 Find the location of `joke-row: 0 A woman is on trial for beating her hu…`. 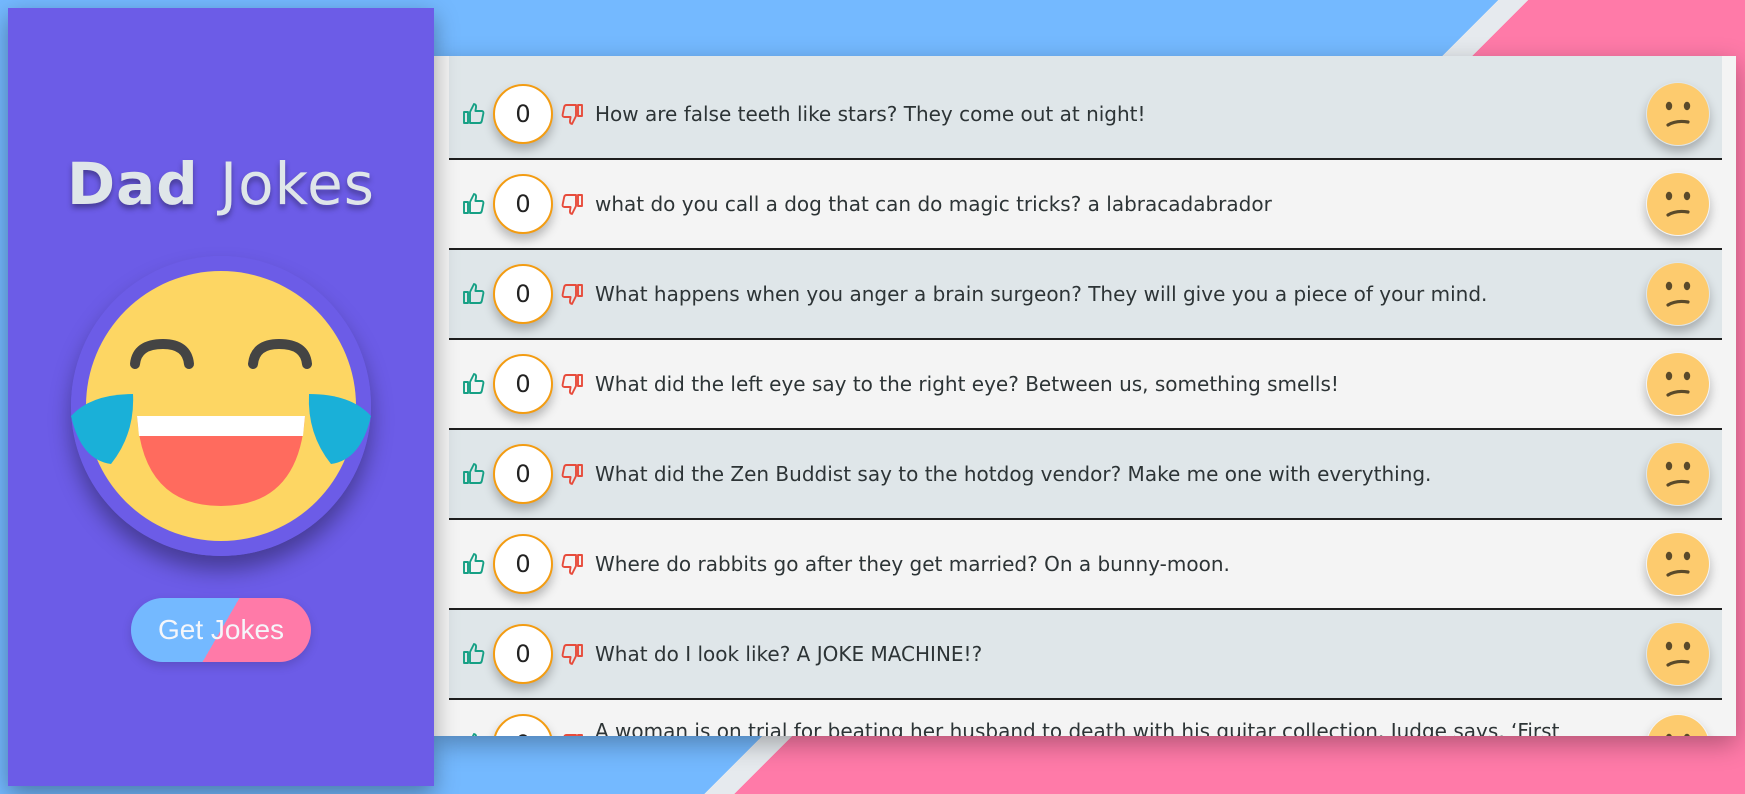

joke-row: 0 A woman is on trial for beating her hu… is located at coordinates (1085, 718).